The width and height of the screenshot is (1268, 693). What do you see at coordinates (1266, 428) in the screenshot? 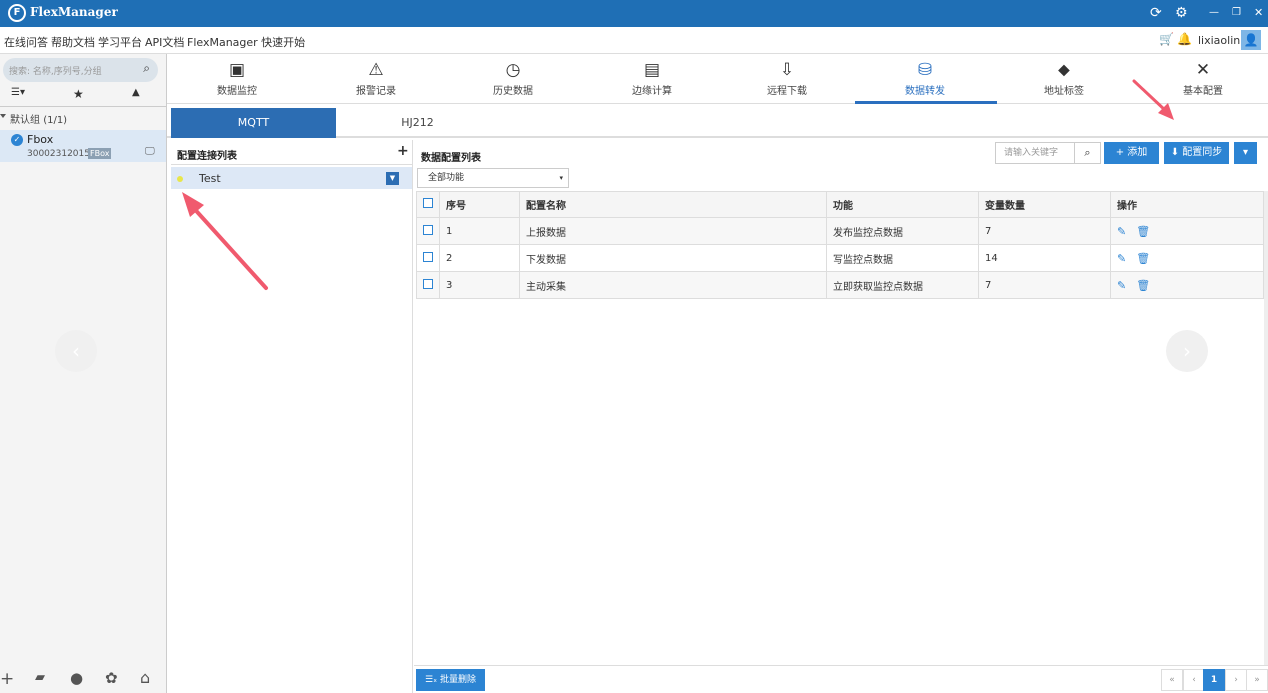
I see `table-scrollbar` at bounding box center [1266, 428].